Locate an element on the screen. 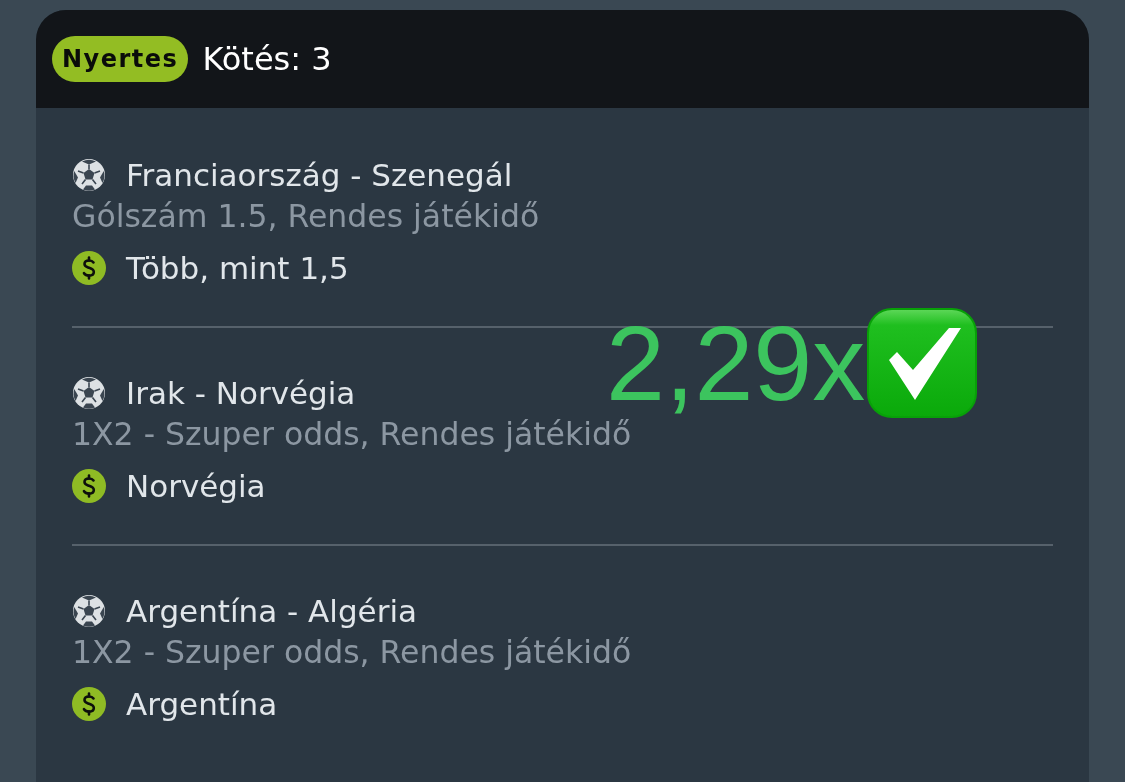 Image resolution: width=1125 pixels, height=782 pixels. event-name: Franciaország - Szenegál is located at coordinates (319, 175).